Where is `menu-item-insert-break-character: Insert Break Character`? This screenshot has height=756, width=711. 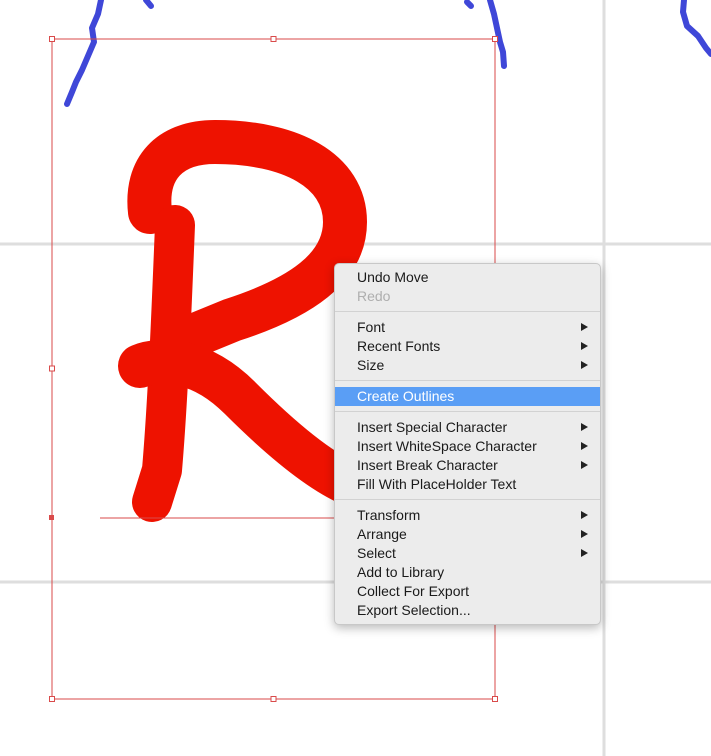 menu-item-insert-break-character: Insert Break Character is located at coordinates (467, 465).